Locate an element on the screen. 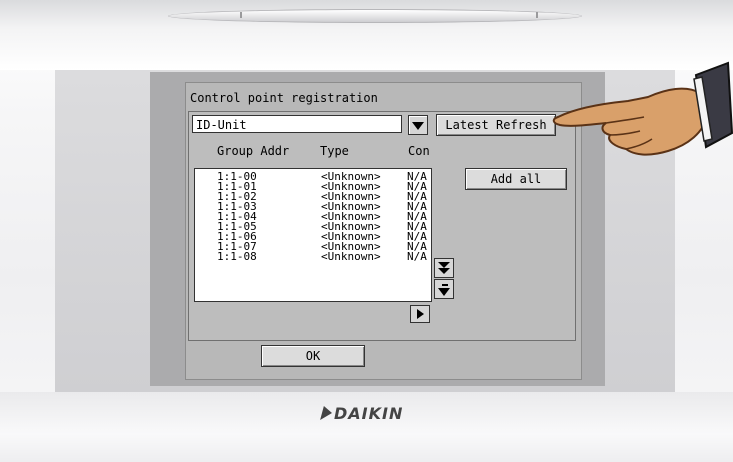  ok-button: OK is located at coordinates (313, 356).